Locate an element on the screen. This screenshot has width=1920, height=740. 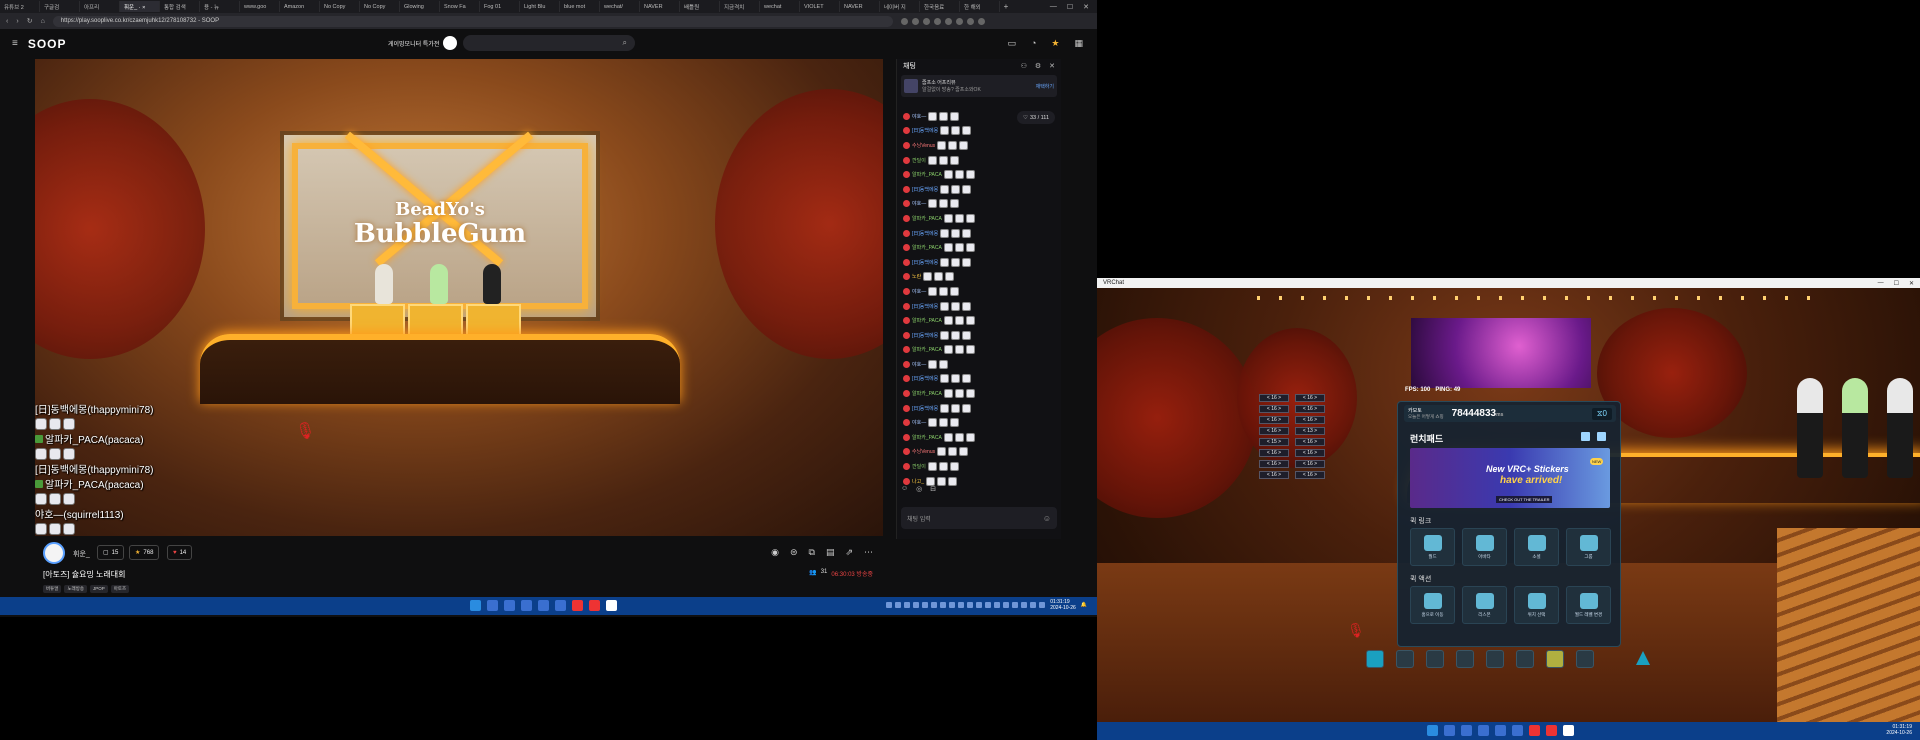
new-tab-button: + is located at coordinates (1006, 6).